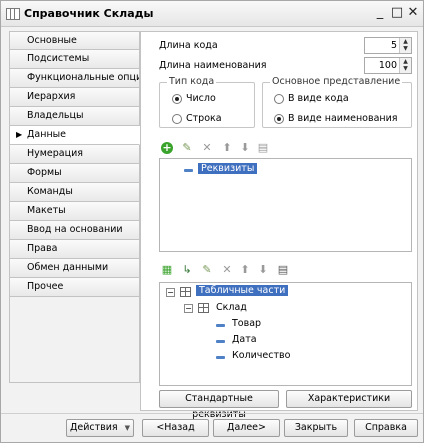 This screenshot has width=424, height=443. What do you see at coordinates (188, 45) in the screenshot?
I see `code-length-label: Длина кода` at bounding box center [188, 45].